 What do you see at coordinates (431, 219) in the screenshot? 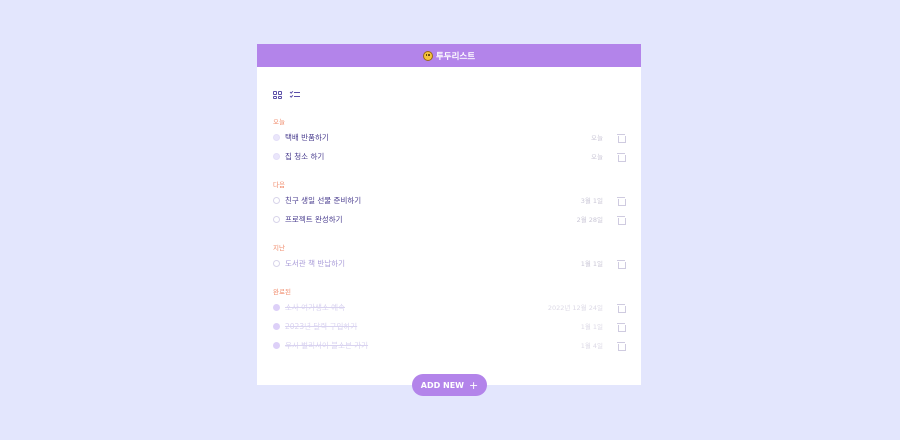
I see `todo-label: 프로젝트 완성하기` at bounding box center [431, 219].